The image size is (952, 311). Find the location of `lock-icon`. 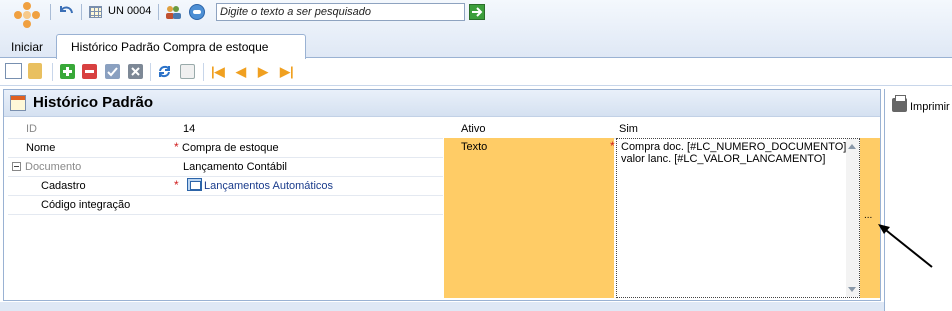

lock-icon is located at coordinates (35, 71).